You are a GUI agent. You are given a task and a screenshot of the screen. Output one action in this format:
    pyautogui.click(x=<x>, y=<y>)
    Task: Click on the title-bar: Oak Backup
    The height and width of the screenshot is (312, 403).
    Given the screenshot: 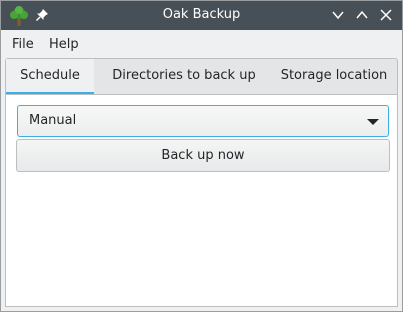 What is the action you would take?
    pyautogui.click(x=201, y=15)
    